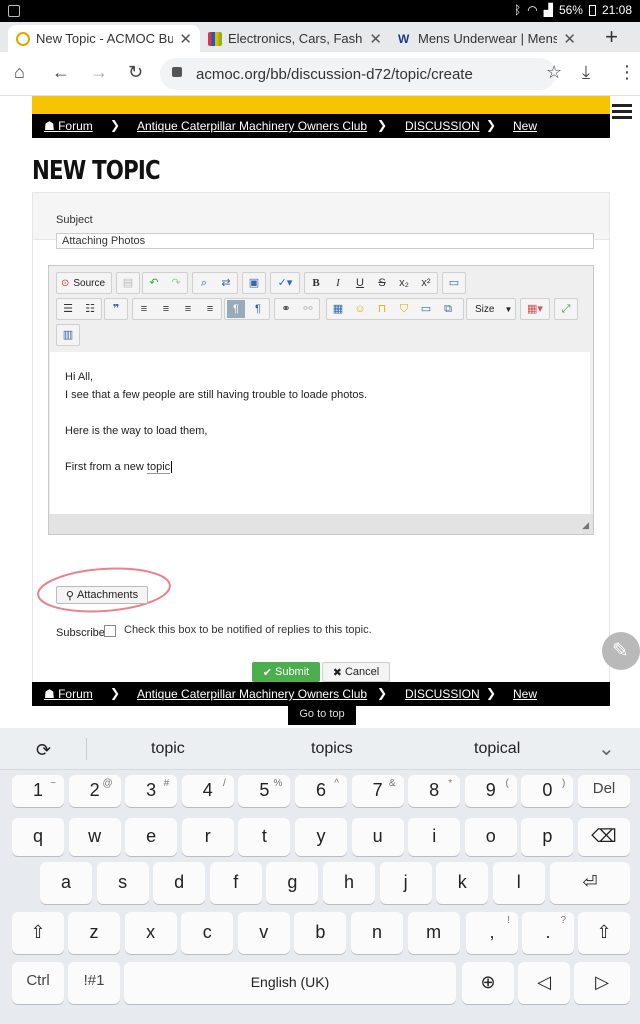  What do you see at coordinates (316, 283) in the screenshot?
I see `bold-icon: B` at bounding box center [316, 283].